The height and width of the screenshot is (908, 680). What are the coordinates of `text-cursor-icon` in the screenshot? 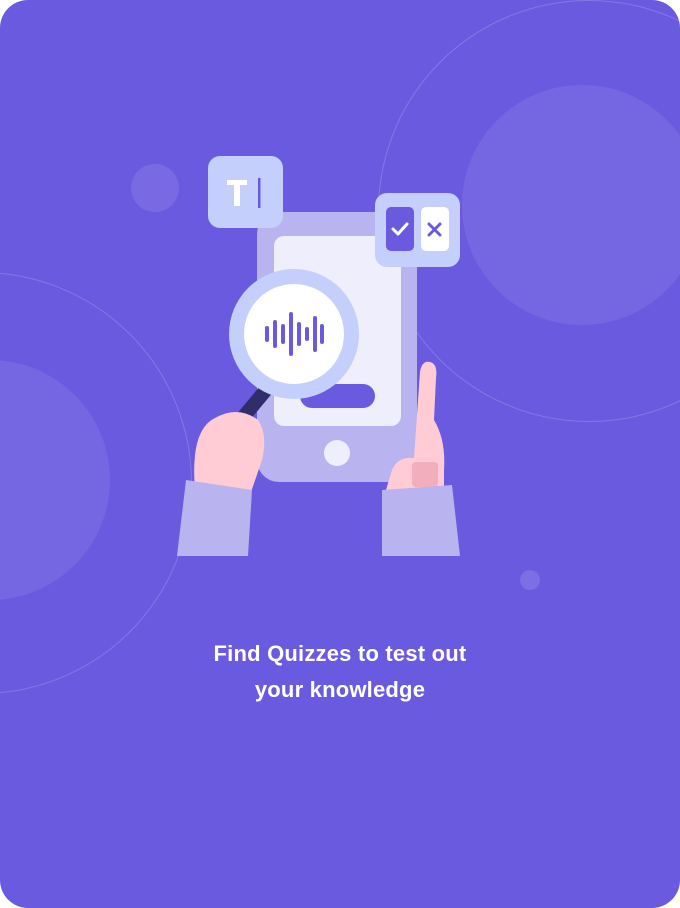 It's located at (245, 192).